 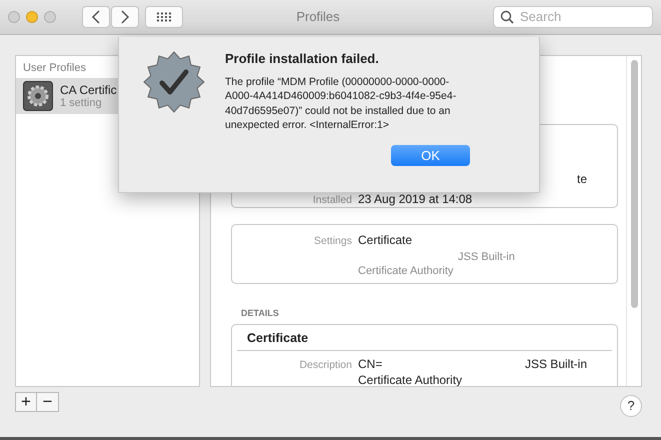 I want to click on dialog-title: Profile installation failed., so click(x=302, y=58).